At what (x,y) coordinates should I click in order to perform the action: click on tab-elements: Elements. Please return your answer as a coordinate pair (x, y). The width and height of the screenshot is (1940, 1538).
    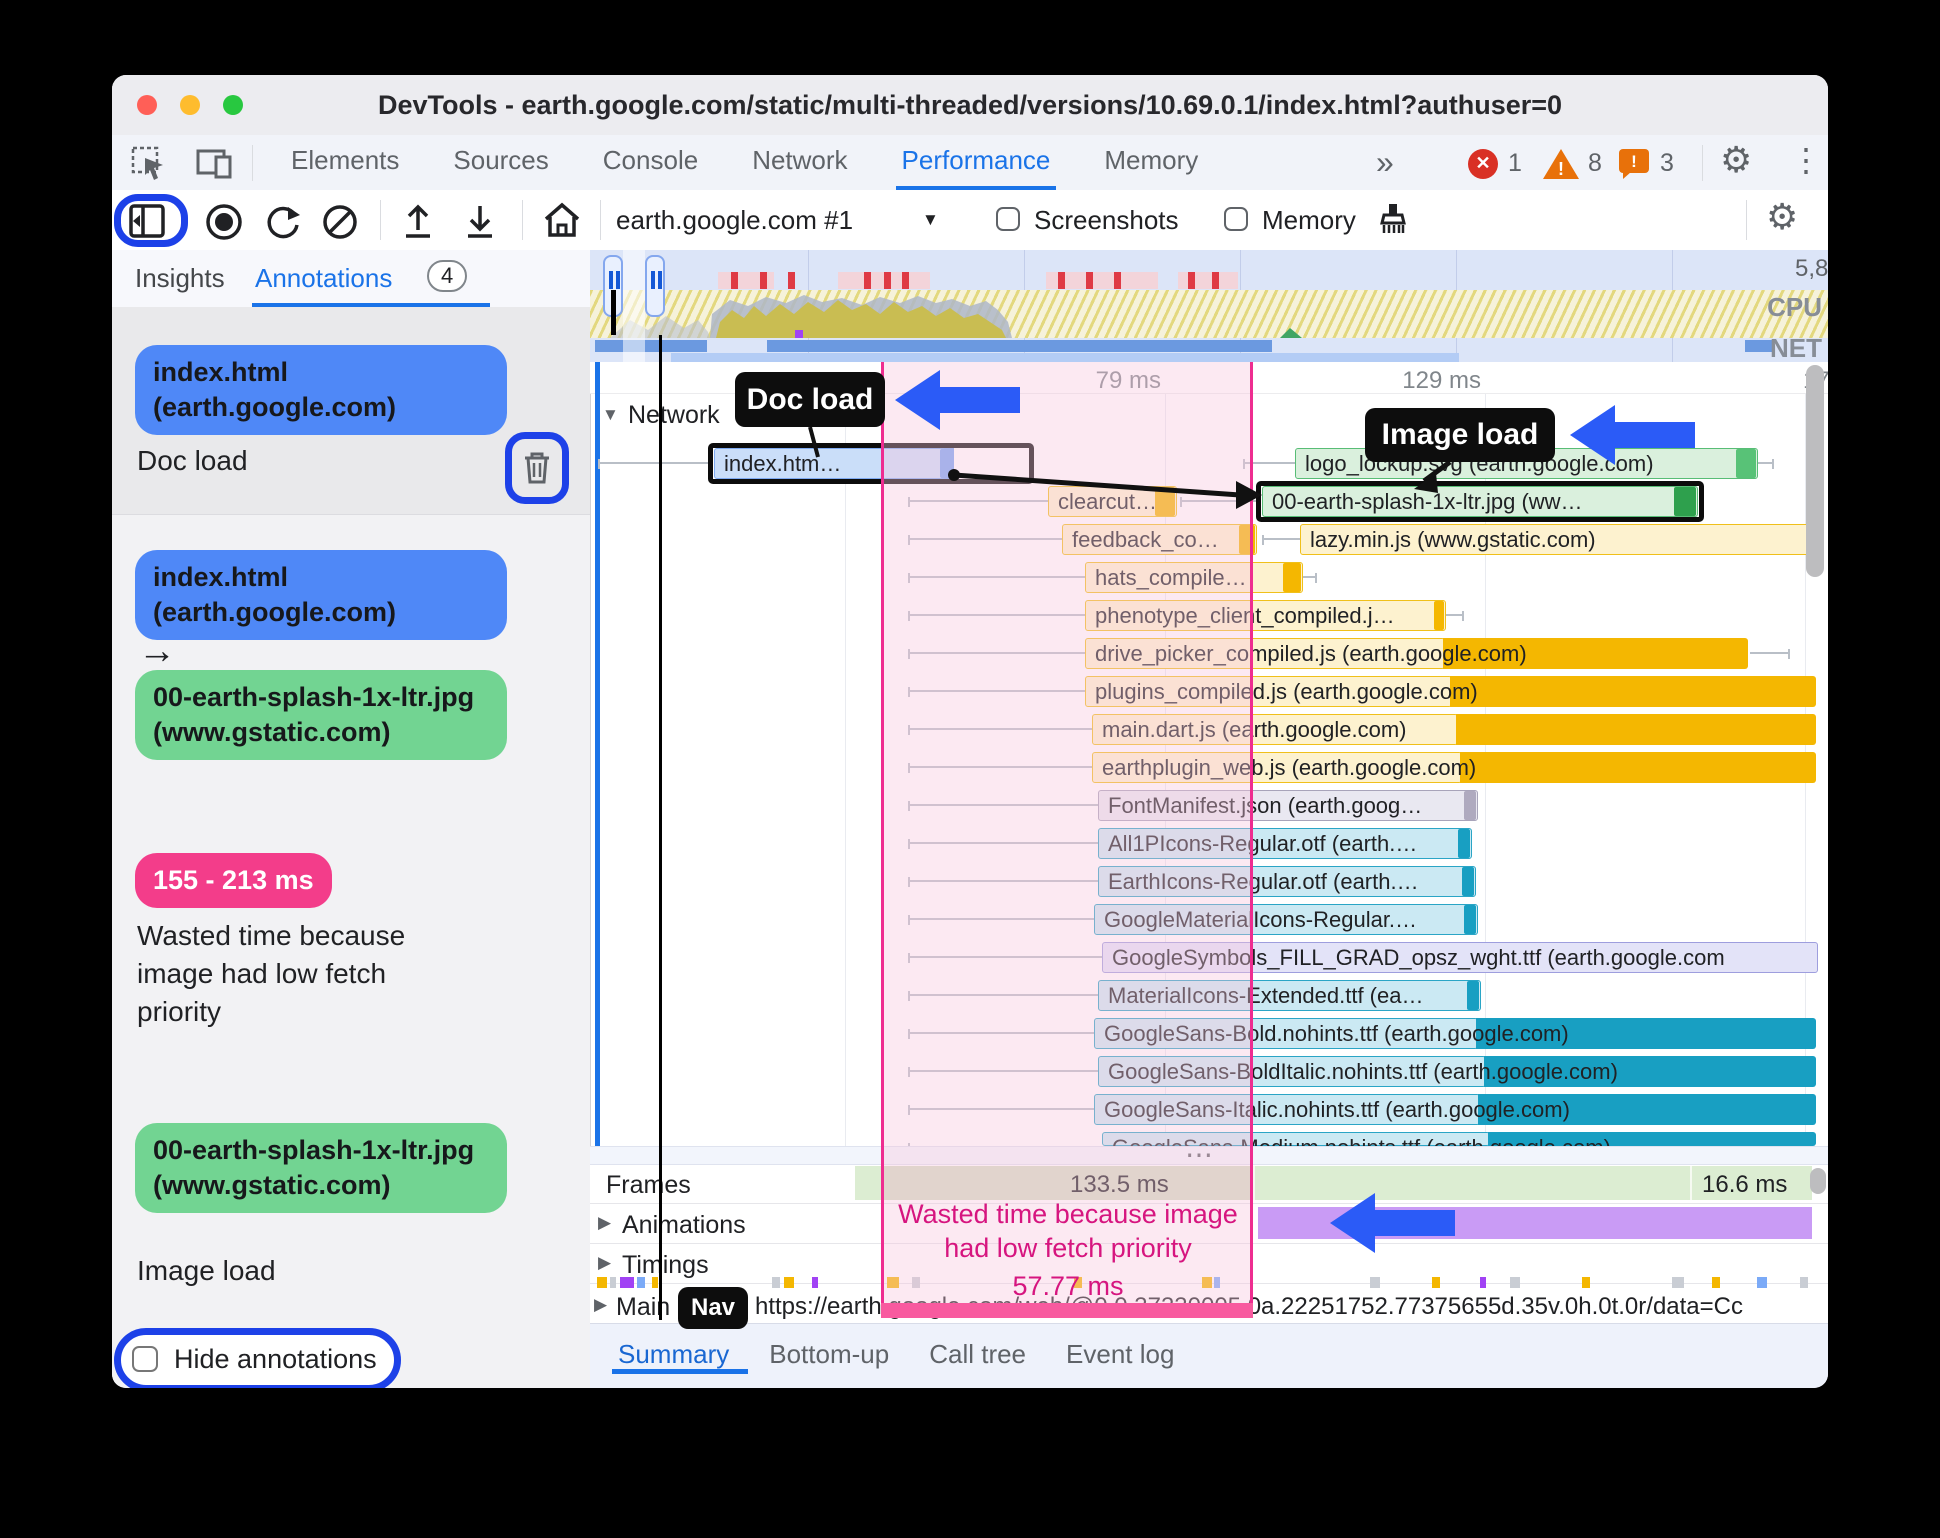
    Looking at the image, I should click on (345, 162).